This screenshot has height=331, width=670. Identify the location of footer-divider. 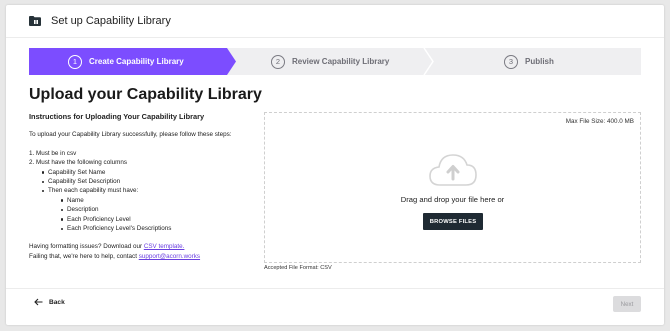
(335, 288).